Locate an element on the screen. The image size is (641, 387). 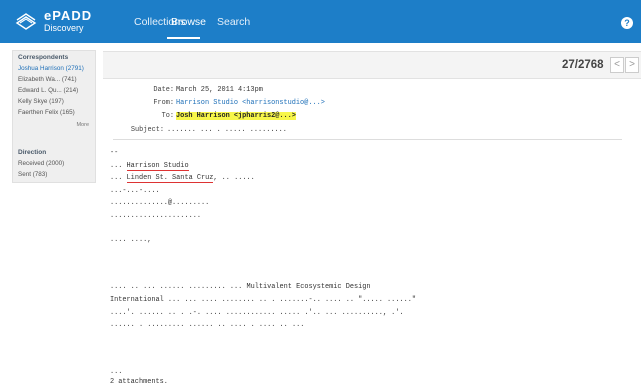
message-counter: 27/2768 is located at coordinates (583, 65).